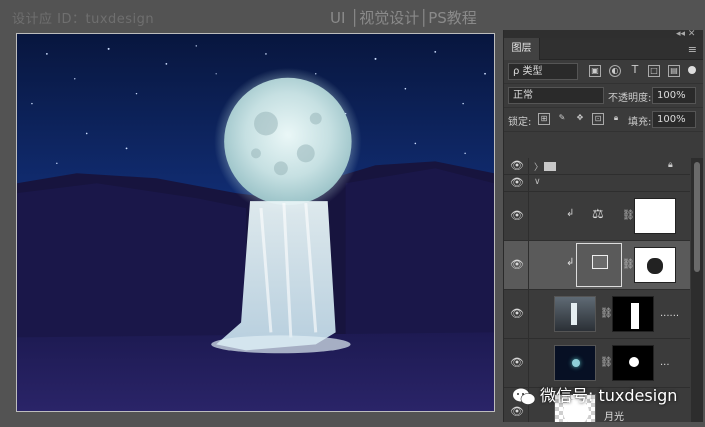 Image resolution: width=705 pixels, height=427 pixels. What do you see at coordinates (520, 122) in the screenshot?
I see `lock-label: 锁定:` at bounding box center [520, 122].